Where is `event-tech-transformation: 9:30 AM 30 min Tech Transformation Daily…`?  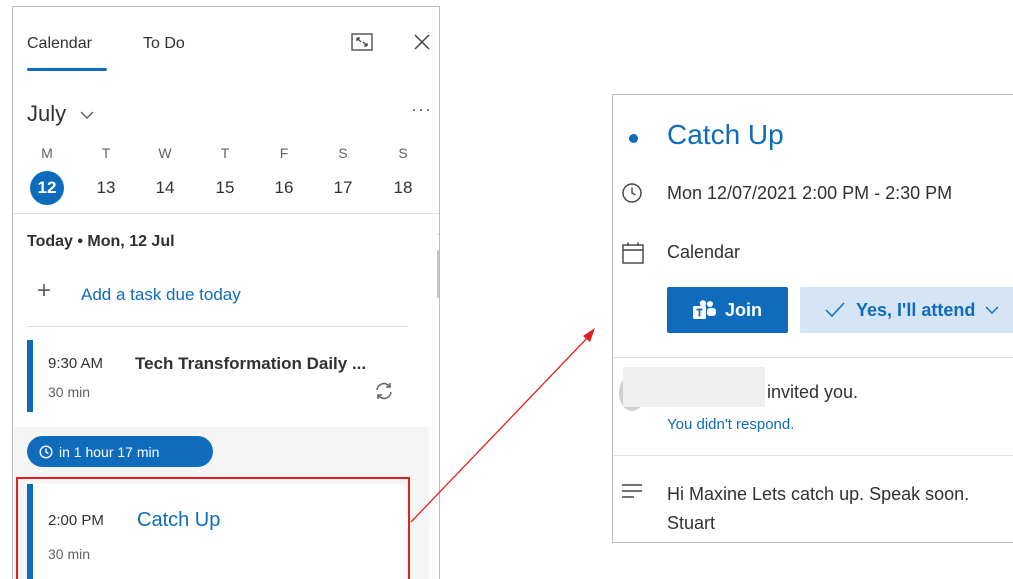
event-tech-transformation: 9:30 AM 30 min Tech Transformation Daily… is located at coordinates (217, 376).